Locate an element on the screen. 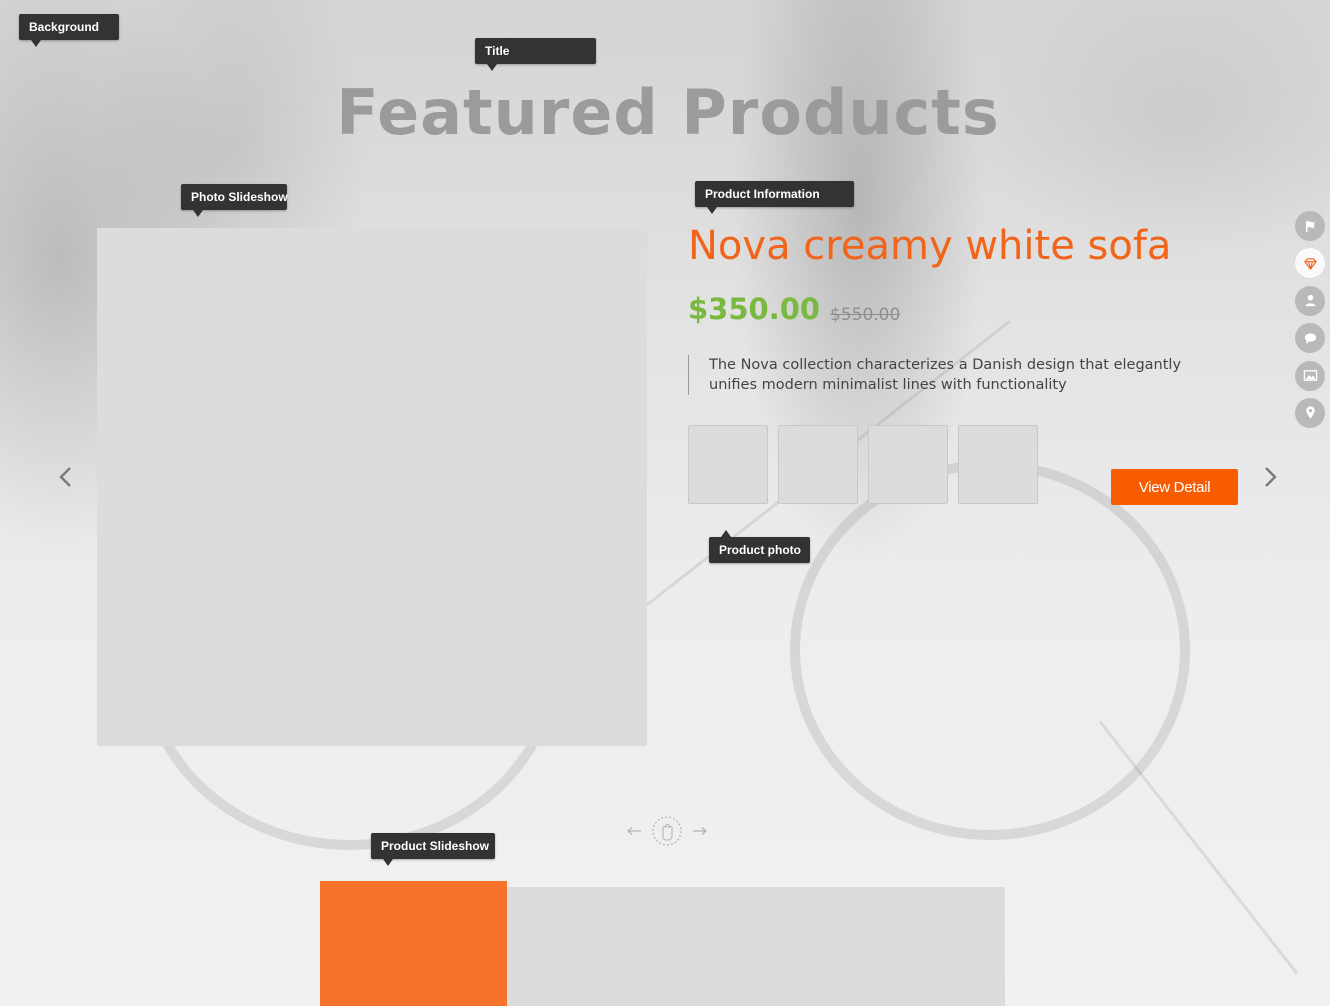  view-detail-button: View Detail is located at coordinates (1174, 487).